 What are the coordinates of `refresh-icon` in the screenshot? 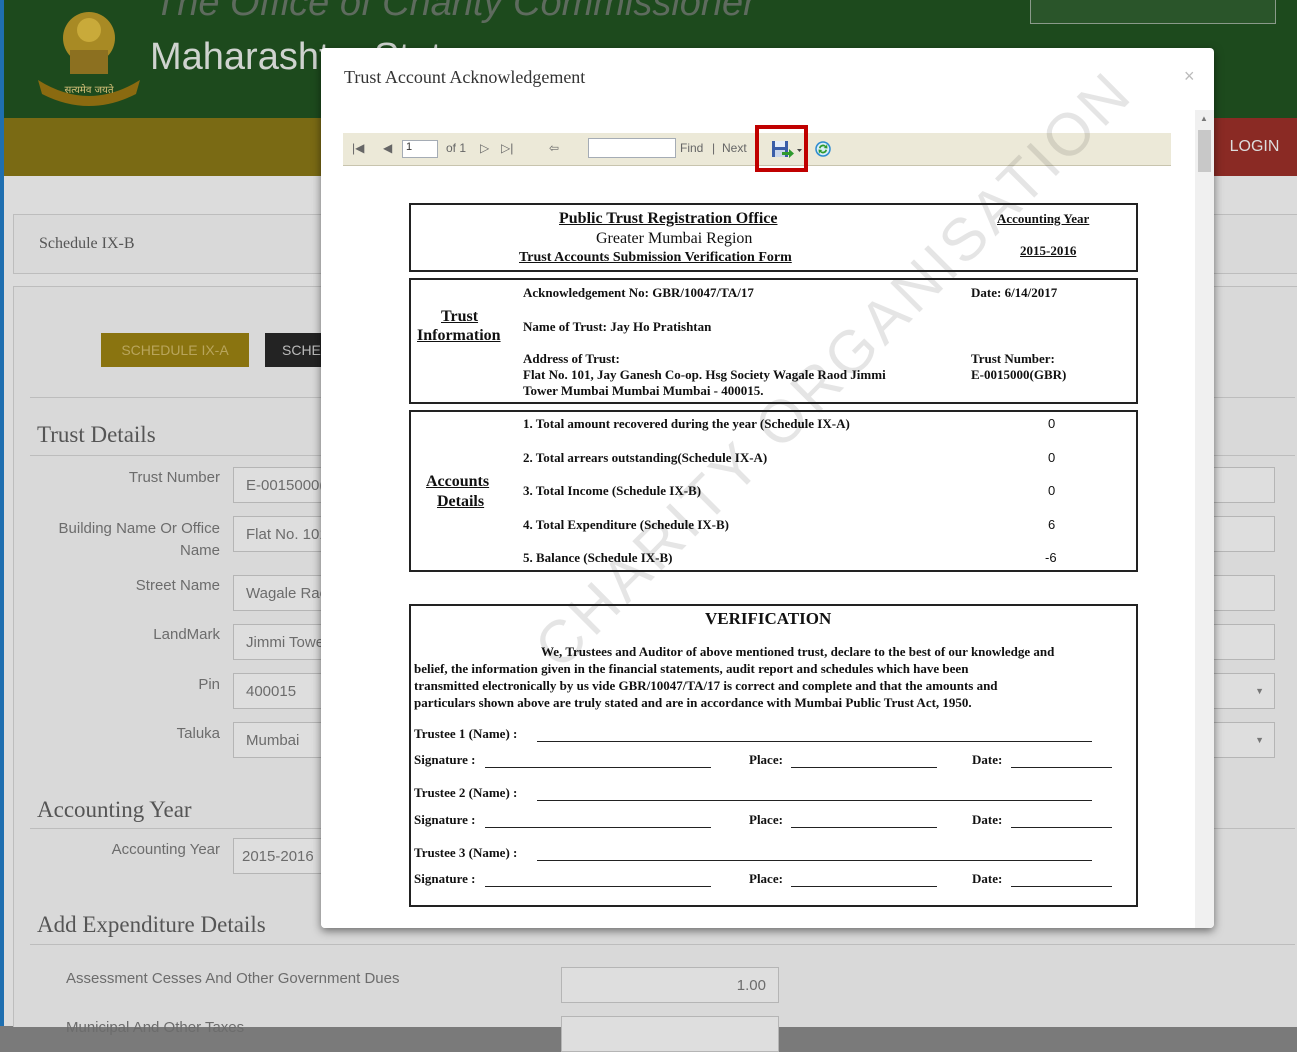 It's located at (823, 149).